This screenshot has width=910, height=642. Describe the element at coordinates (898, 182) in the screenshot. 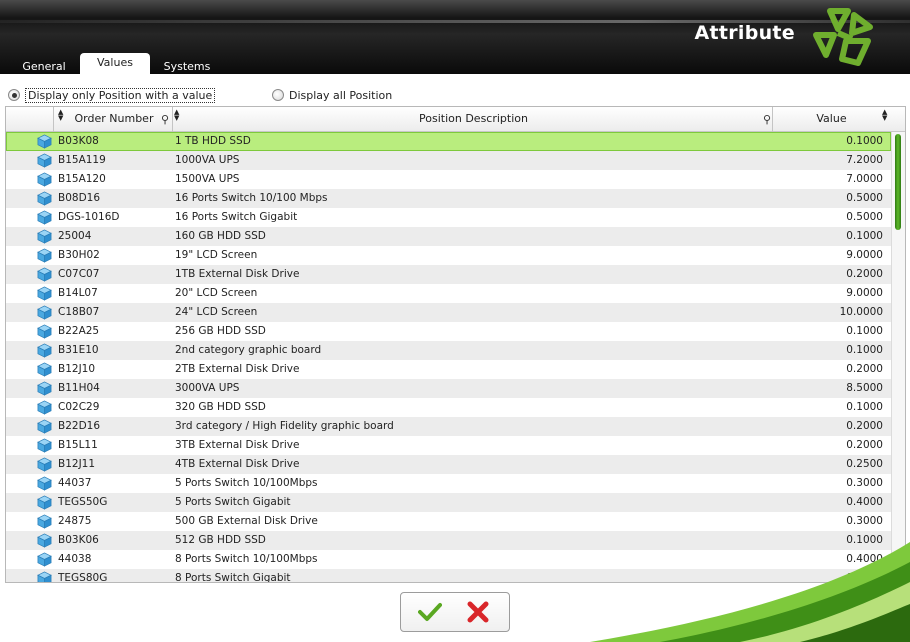

I see `scrollbar-thumb` at that location.